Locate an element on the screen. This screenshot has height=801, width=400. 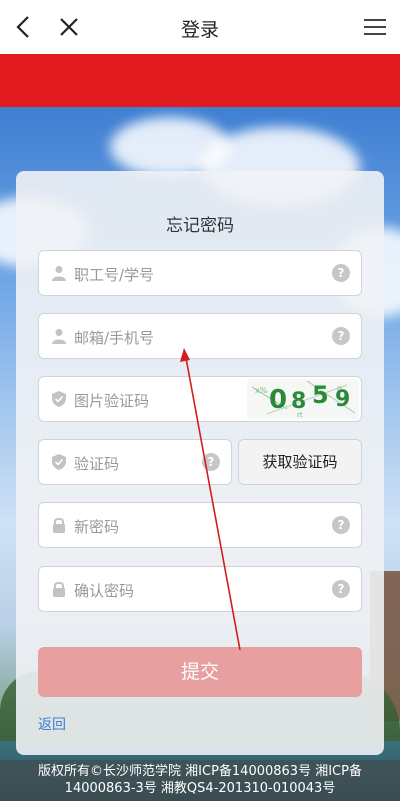
confirm-password-placeholder: 确认密码 is located at coordinates (104, 591).